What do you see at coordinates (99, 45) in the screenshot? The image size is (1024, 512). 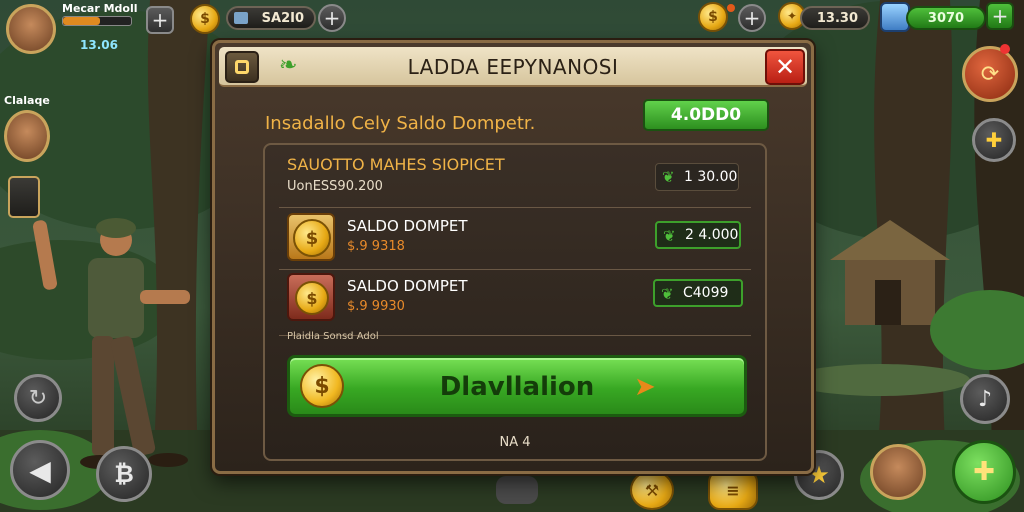 I see `player-level: 13.06` at bounding box center [99, 45].